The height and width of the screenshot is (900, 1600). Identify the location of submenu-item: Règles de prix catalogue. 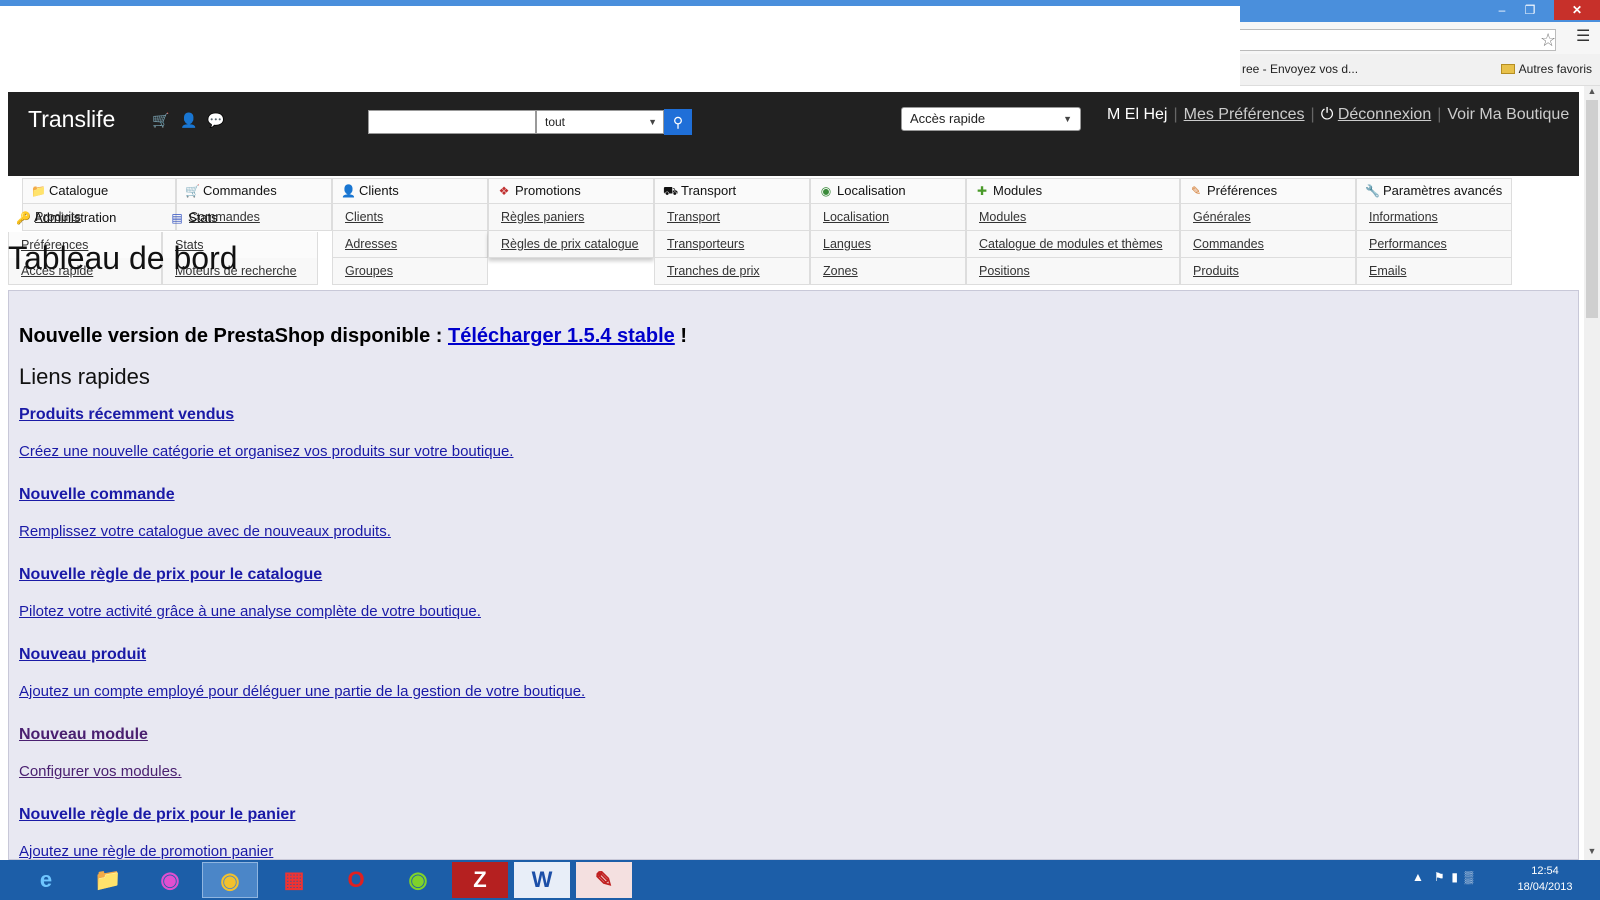
(571, 244).